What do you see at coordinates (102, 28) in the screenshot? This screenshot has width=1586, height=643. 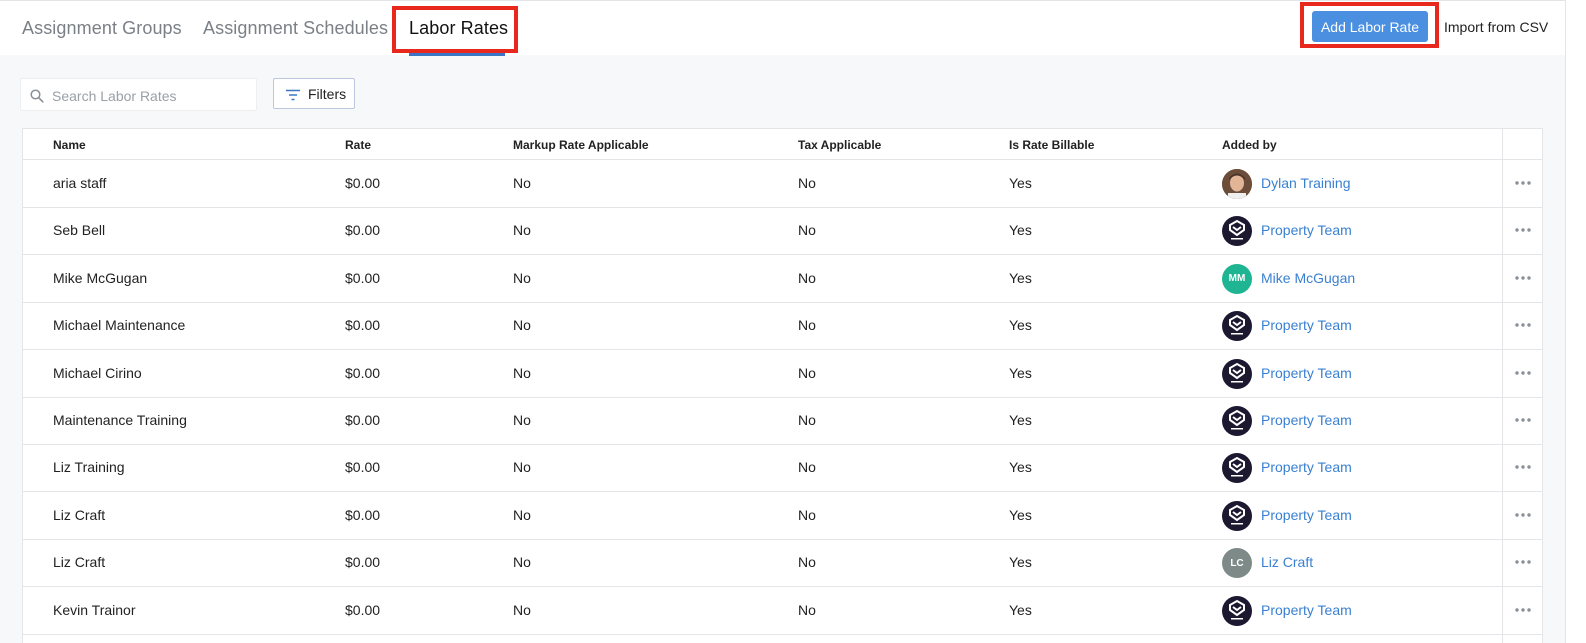 I see `tab-assignment-groups: Assignment Groups` at bounding box center [102, 28].